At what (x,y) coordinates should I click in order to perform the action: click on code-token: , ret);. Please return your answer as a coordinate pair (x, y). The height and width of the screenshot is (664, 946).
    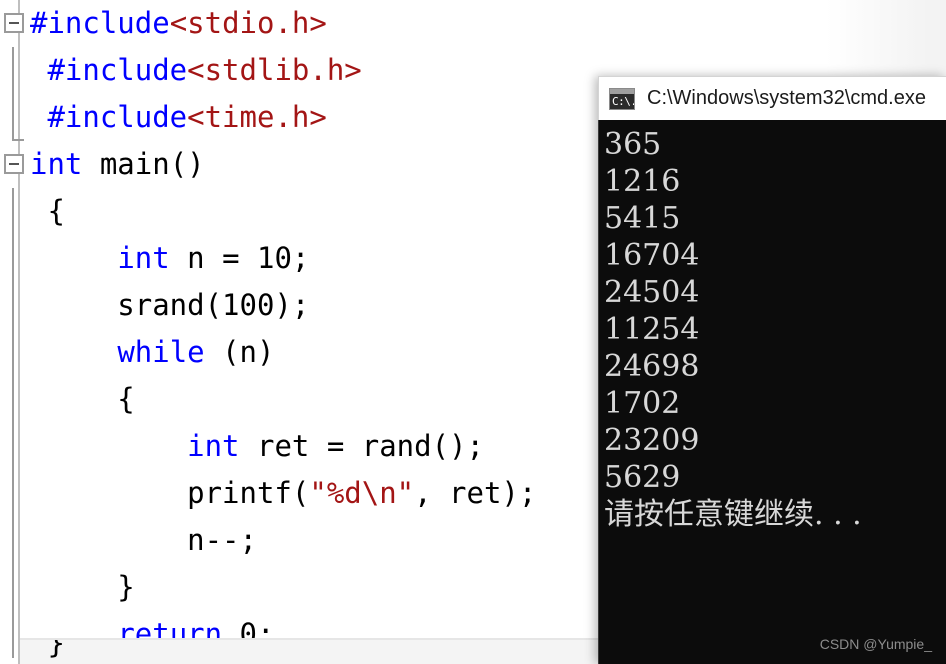
    Looking at the image, I should click on (475, 493).